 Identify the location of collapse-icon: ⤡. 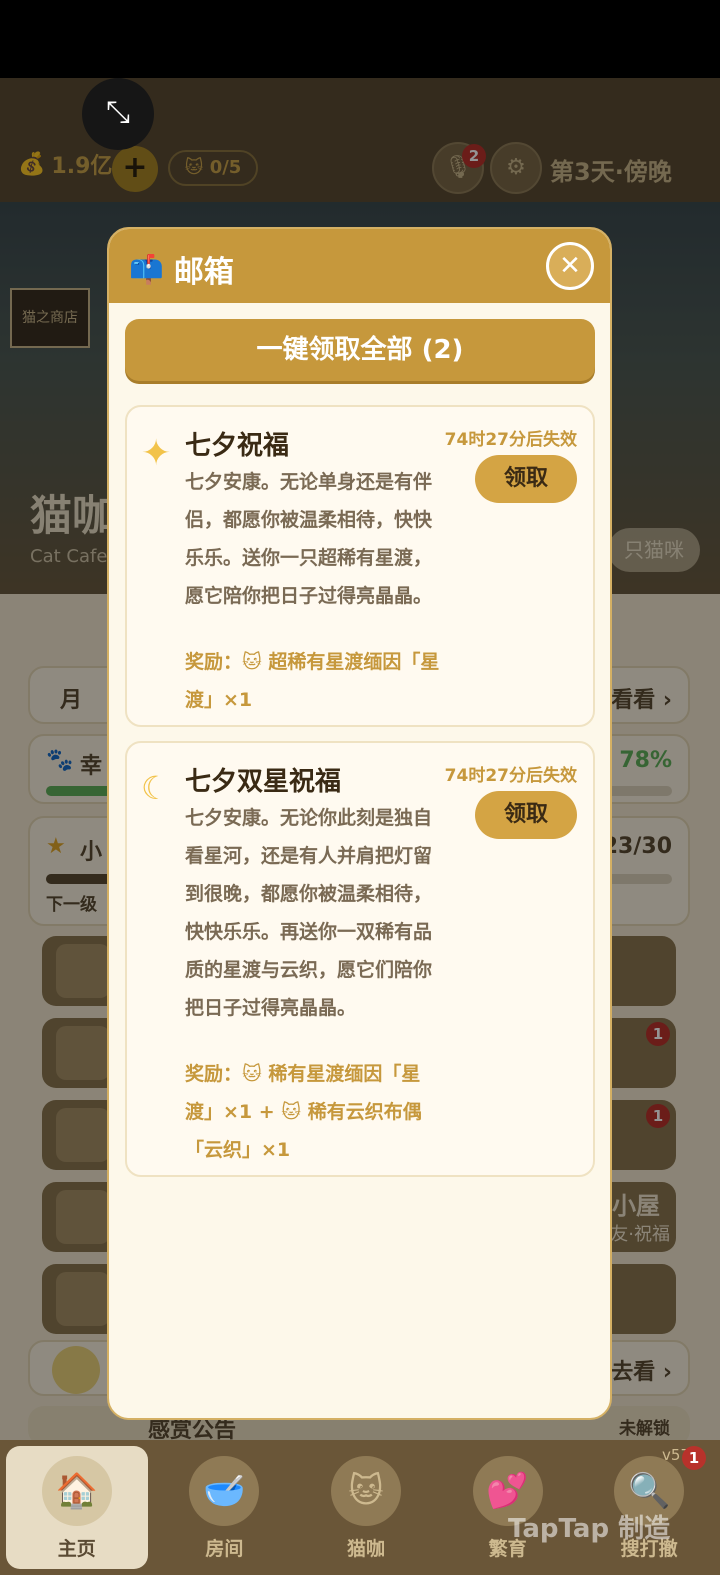
(118, 112).